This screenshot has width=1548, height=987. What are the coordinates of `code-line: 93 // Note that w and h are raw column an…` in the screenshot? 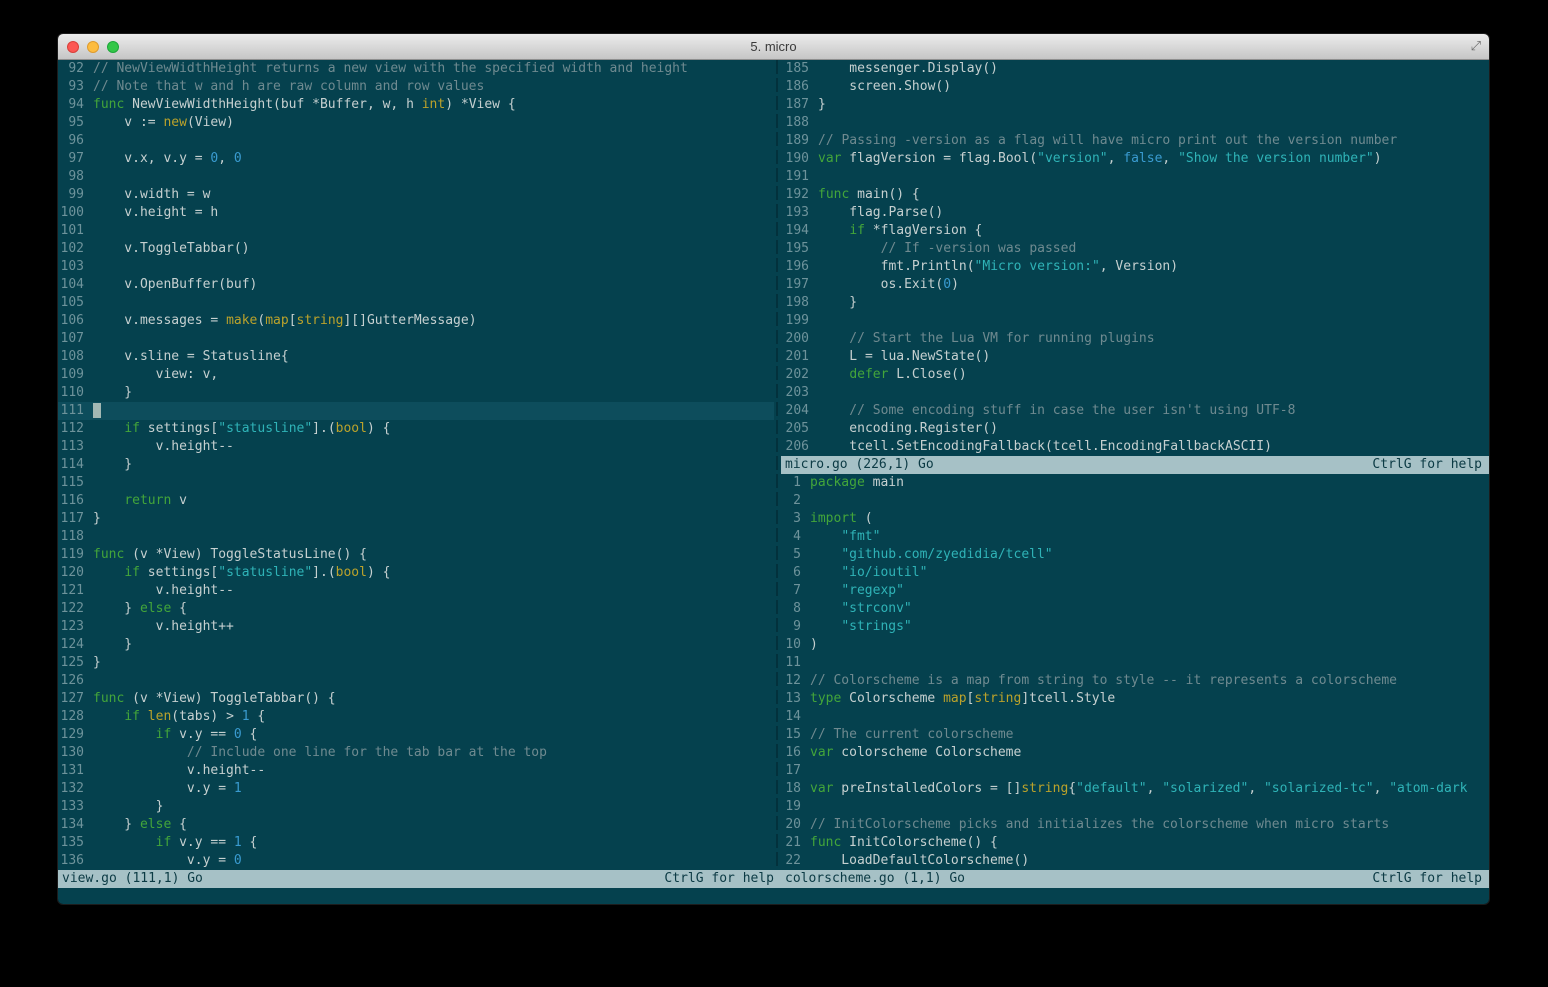 It's located at (416, 87).